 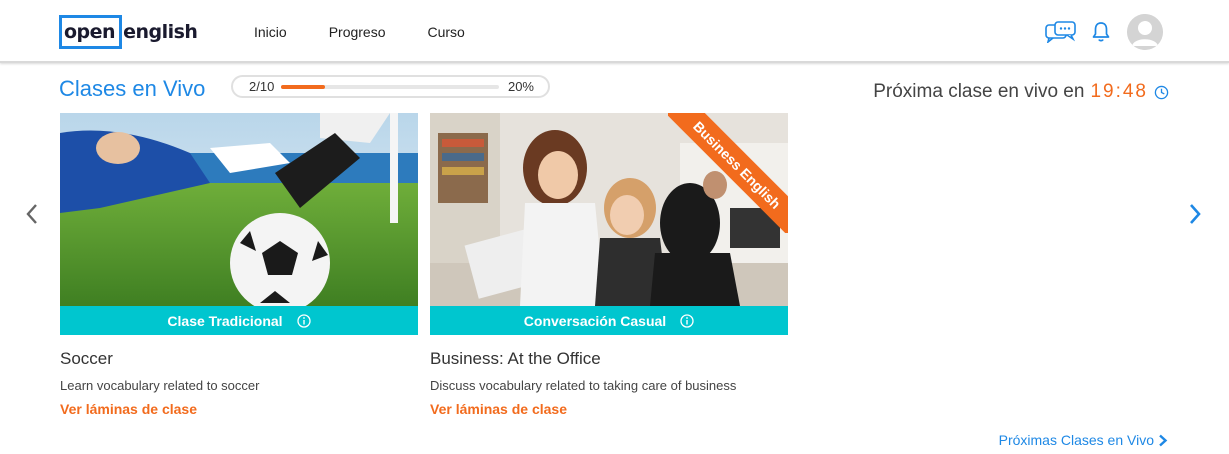 What do you see at coordinates (225, 320) in the screenshot?
I see `class-type-label: Clase Tradicional` at bounding box center [225, 320].